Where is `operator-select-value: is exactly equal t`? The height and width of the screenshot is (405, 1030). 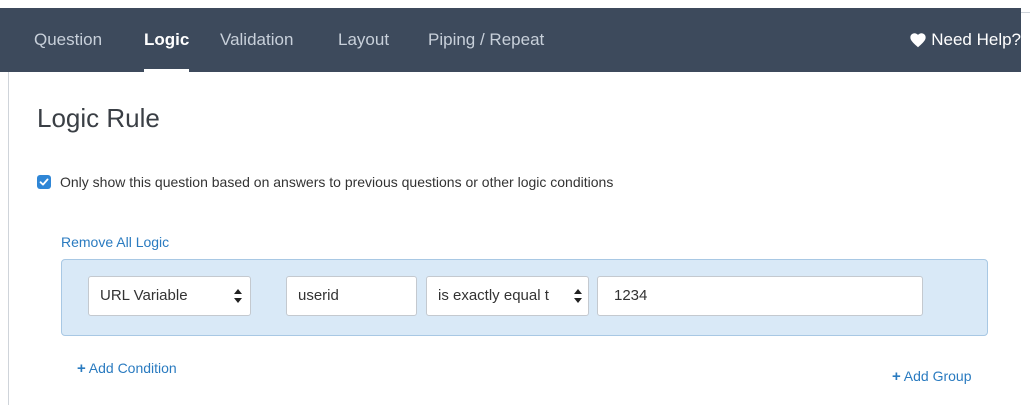 operator-select-value: is exactly equal t is located at coordinates (493, 295).